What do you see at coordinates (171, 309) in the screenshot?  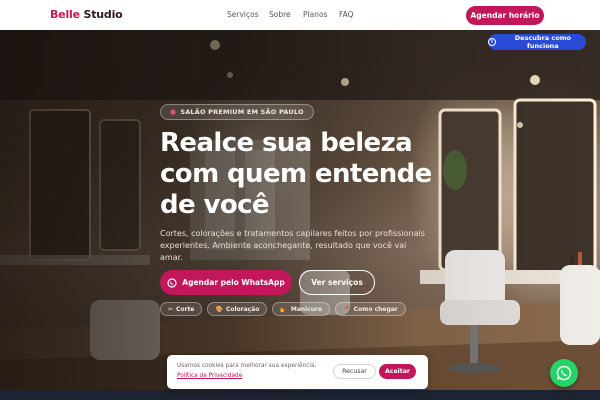 I see `scissors-icon: ✂` at bounding box center [171, 309].